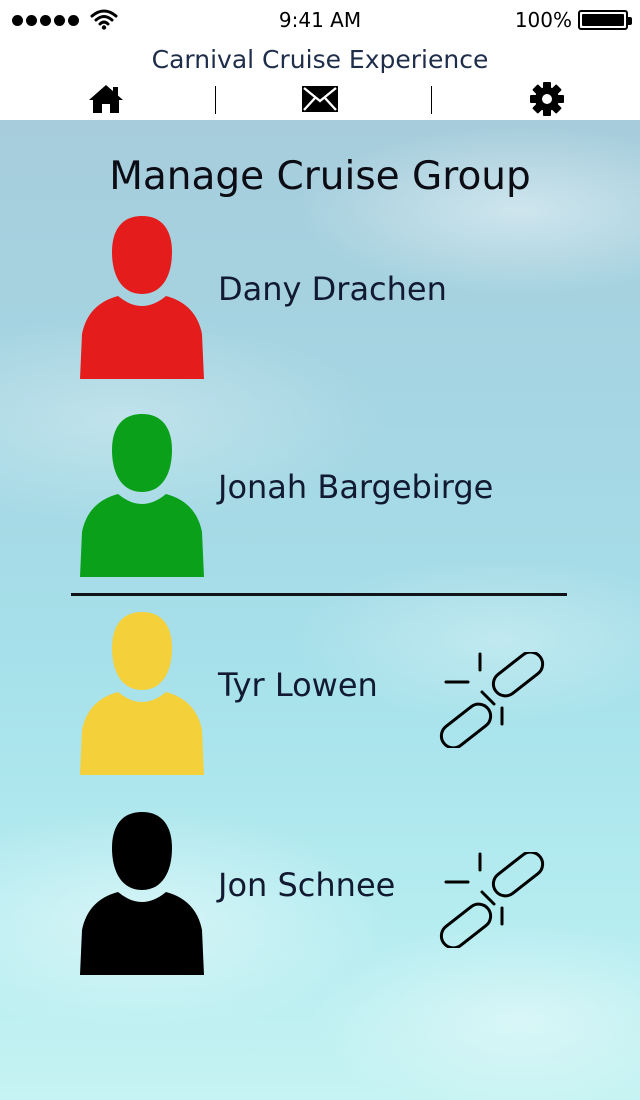 Image resolution: width=640 pixels, height=1100 pixels. Describe the element at coordinates (320, 176) in the screenshot. I see `page-title: Manage Cruise Group` at that location.